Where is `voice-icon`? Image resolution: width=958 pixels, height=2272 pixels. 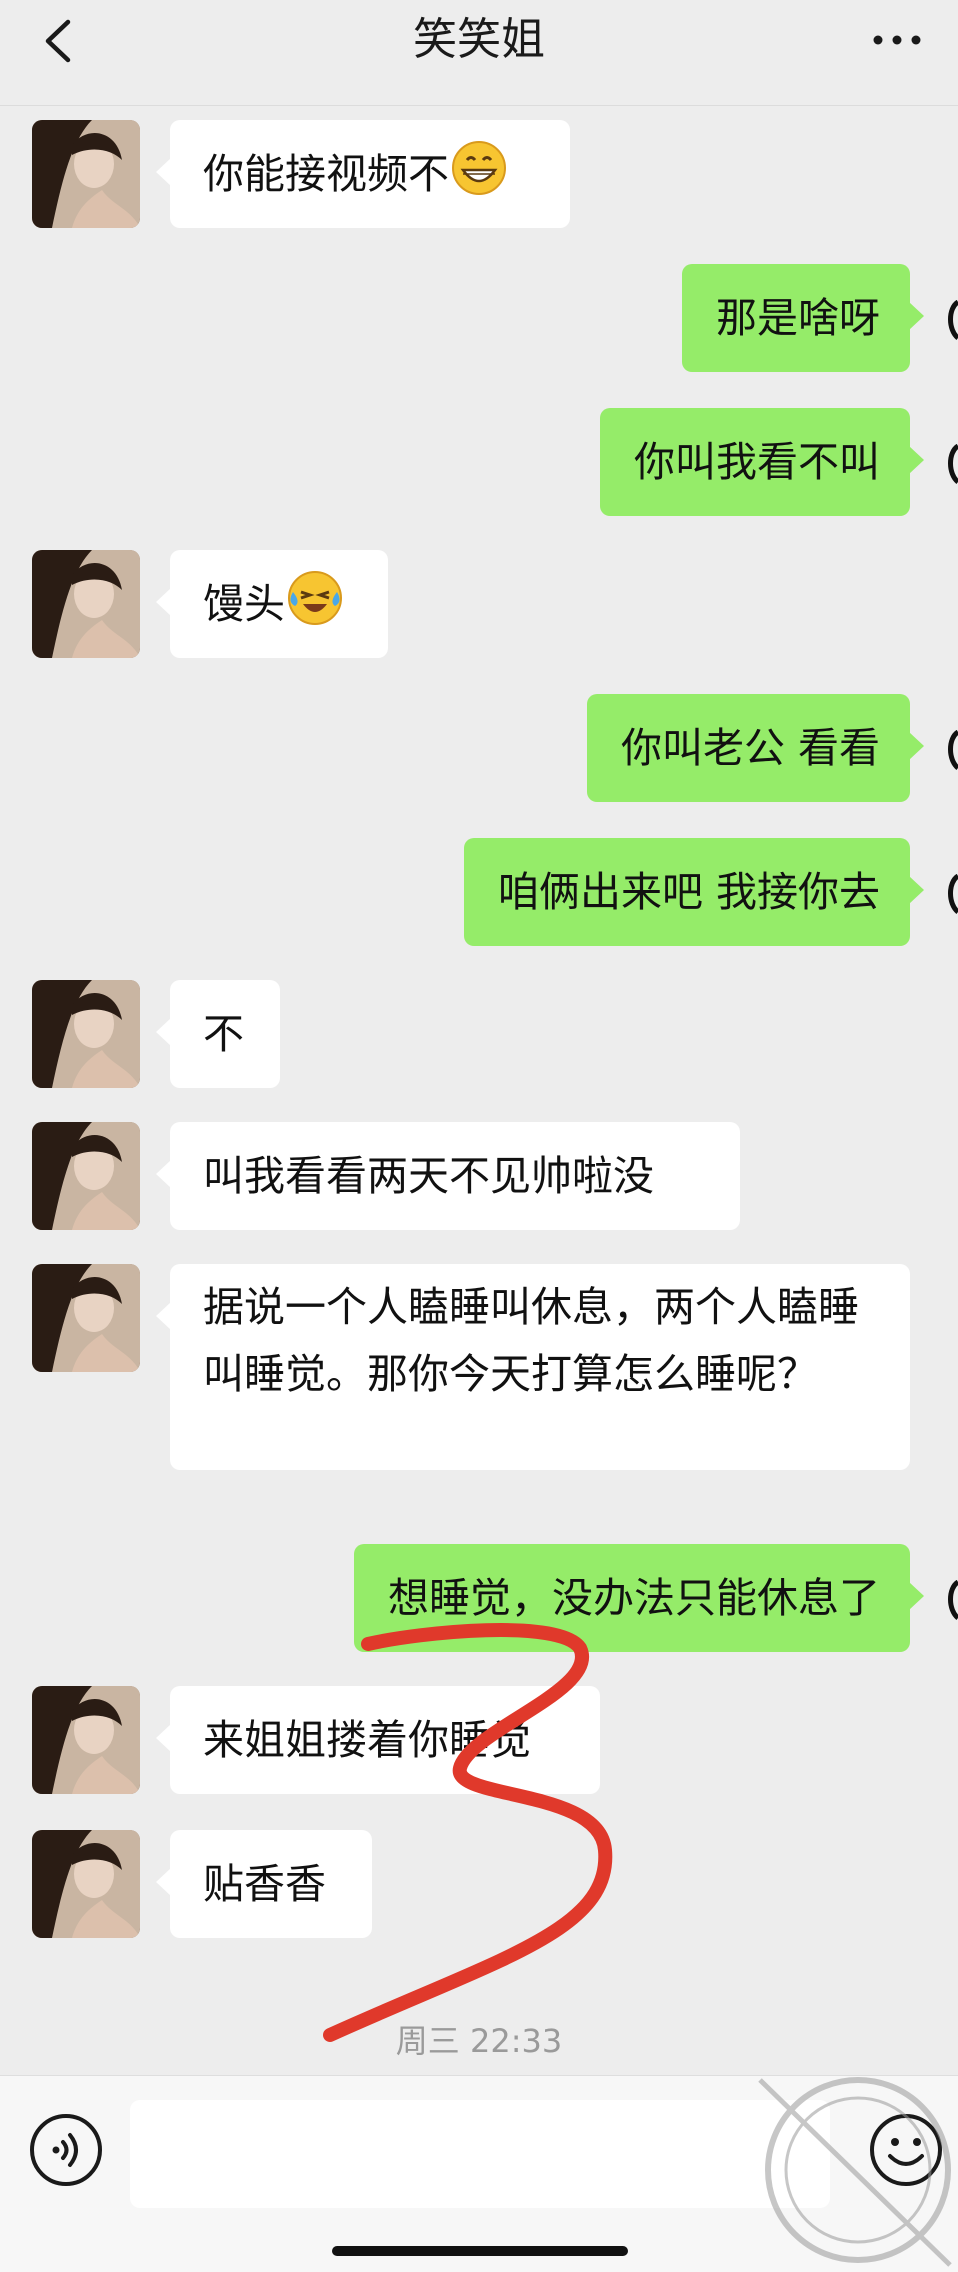
voice-icon is located at coordinates (66, 2150).